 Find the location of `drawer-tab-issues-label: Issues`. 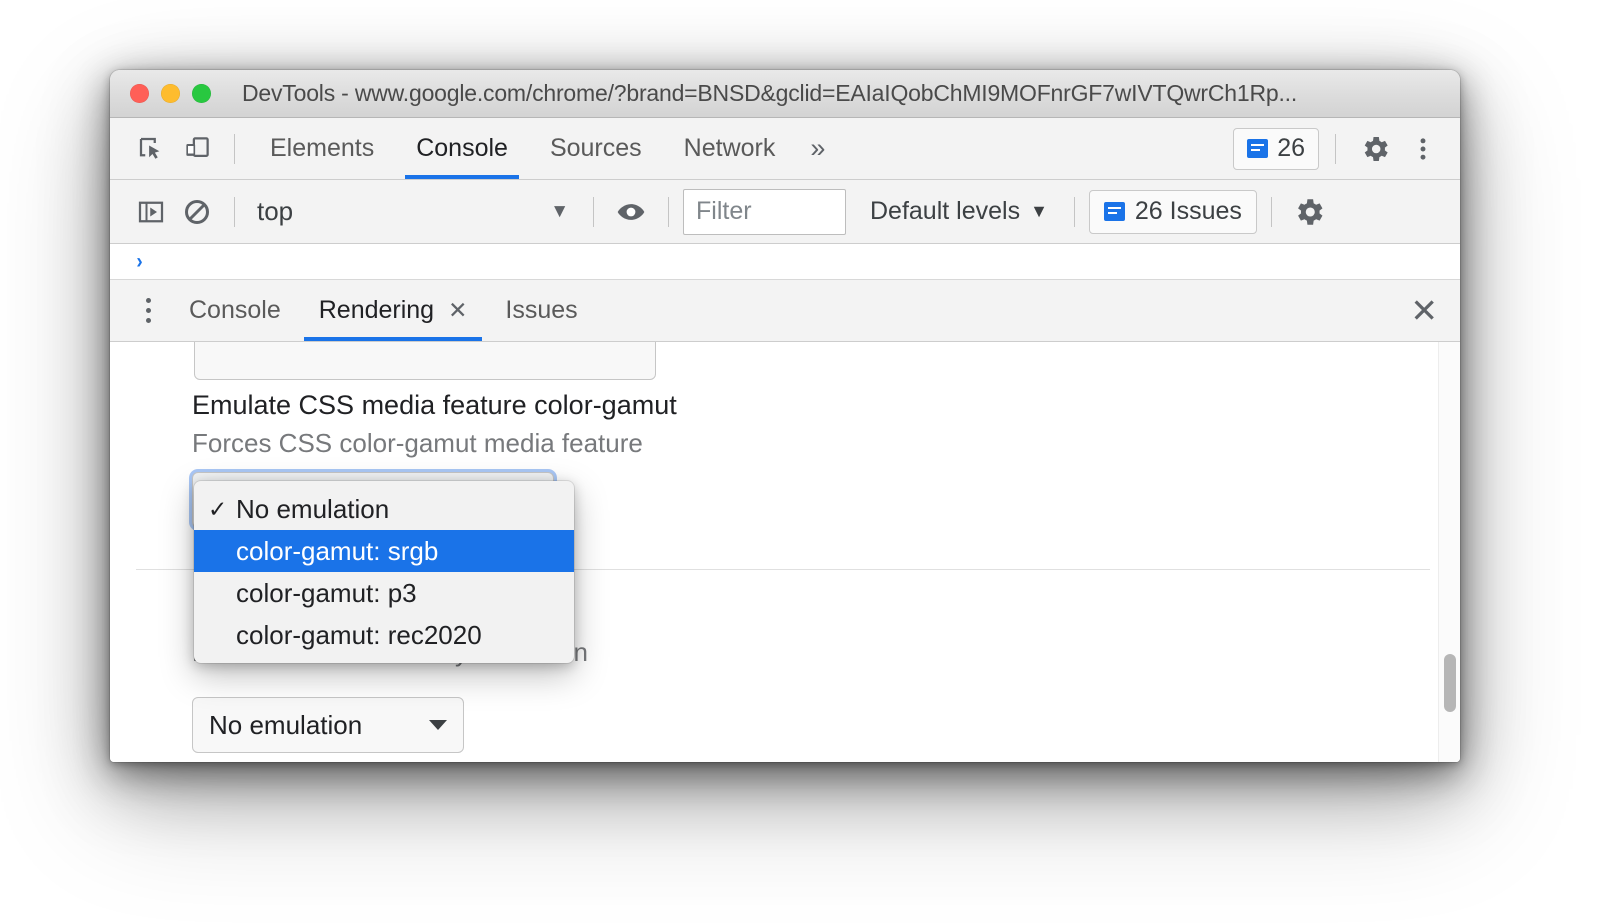

drawer-tab-issues-label: Issues is located at coordinates (541, 310).